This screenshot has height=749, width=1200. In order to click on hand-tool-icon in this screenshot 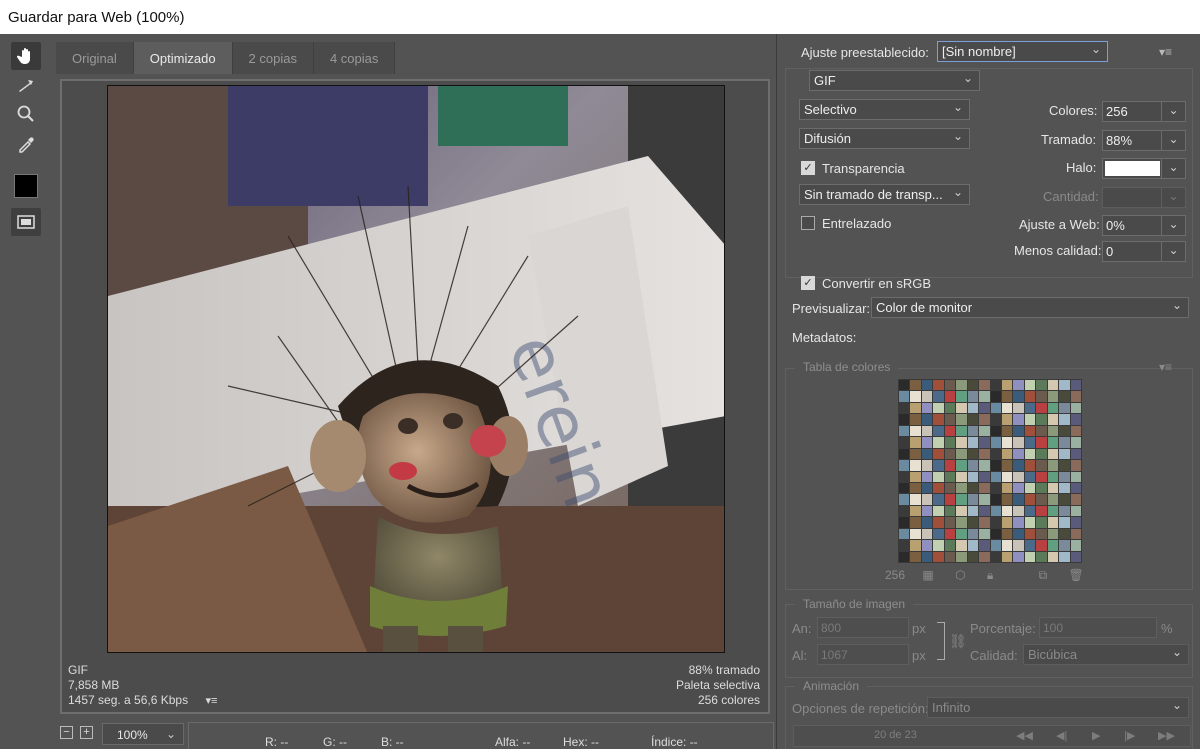, I will do `click(26, 56)`.